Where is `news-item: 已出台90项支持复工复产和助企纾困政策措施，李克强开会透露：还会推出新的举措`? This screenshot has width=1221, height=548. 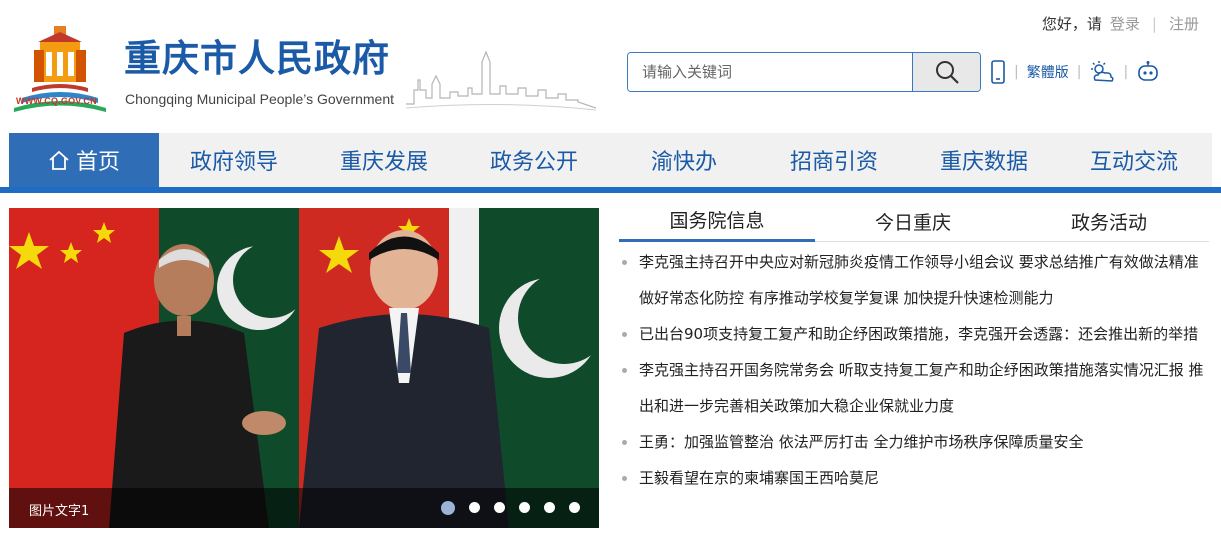
news-item: 已出台90项支持复工复产和助企纾困政策措施，李克强开会透露：还会推出新的举措 is located at coordinates (915, 334).